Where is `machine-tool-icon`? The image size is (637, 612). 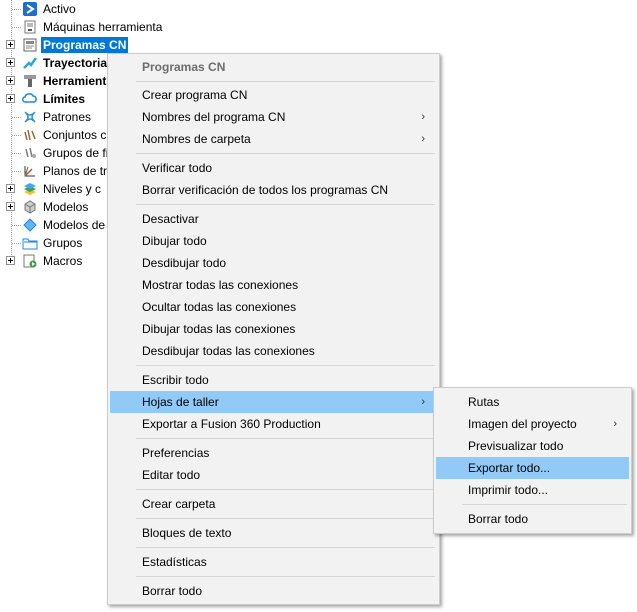
machine-tool-icon is located at coordinates (30, 27).